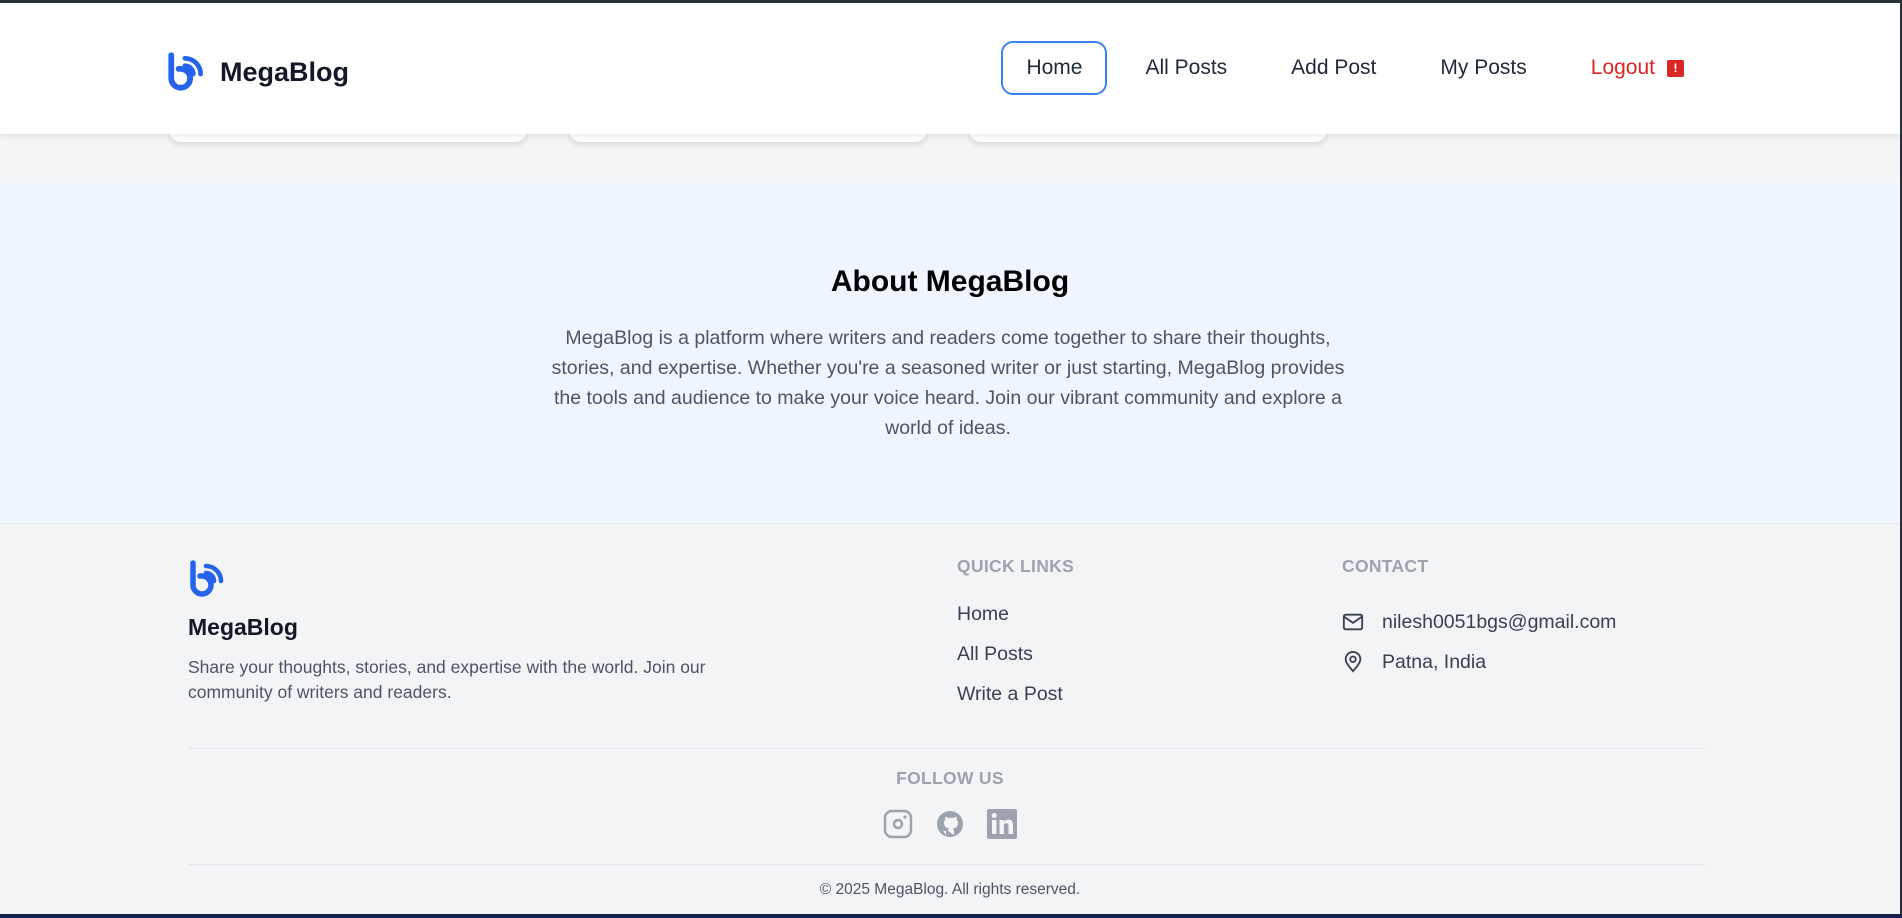 Image resolution: width=1902 pixels, height=918 pixels. Describe the element at coordinates (1622, 67) in the screenshot. I see `logout-label: Logout` at that location.